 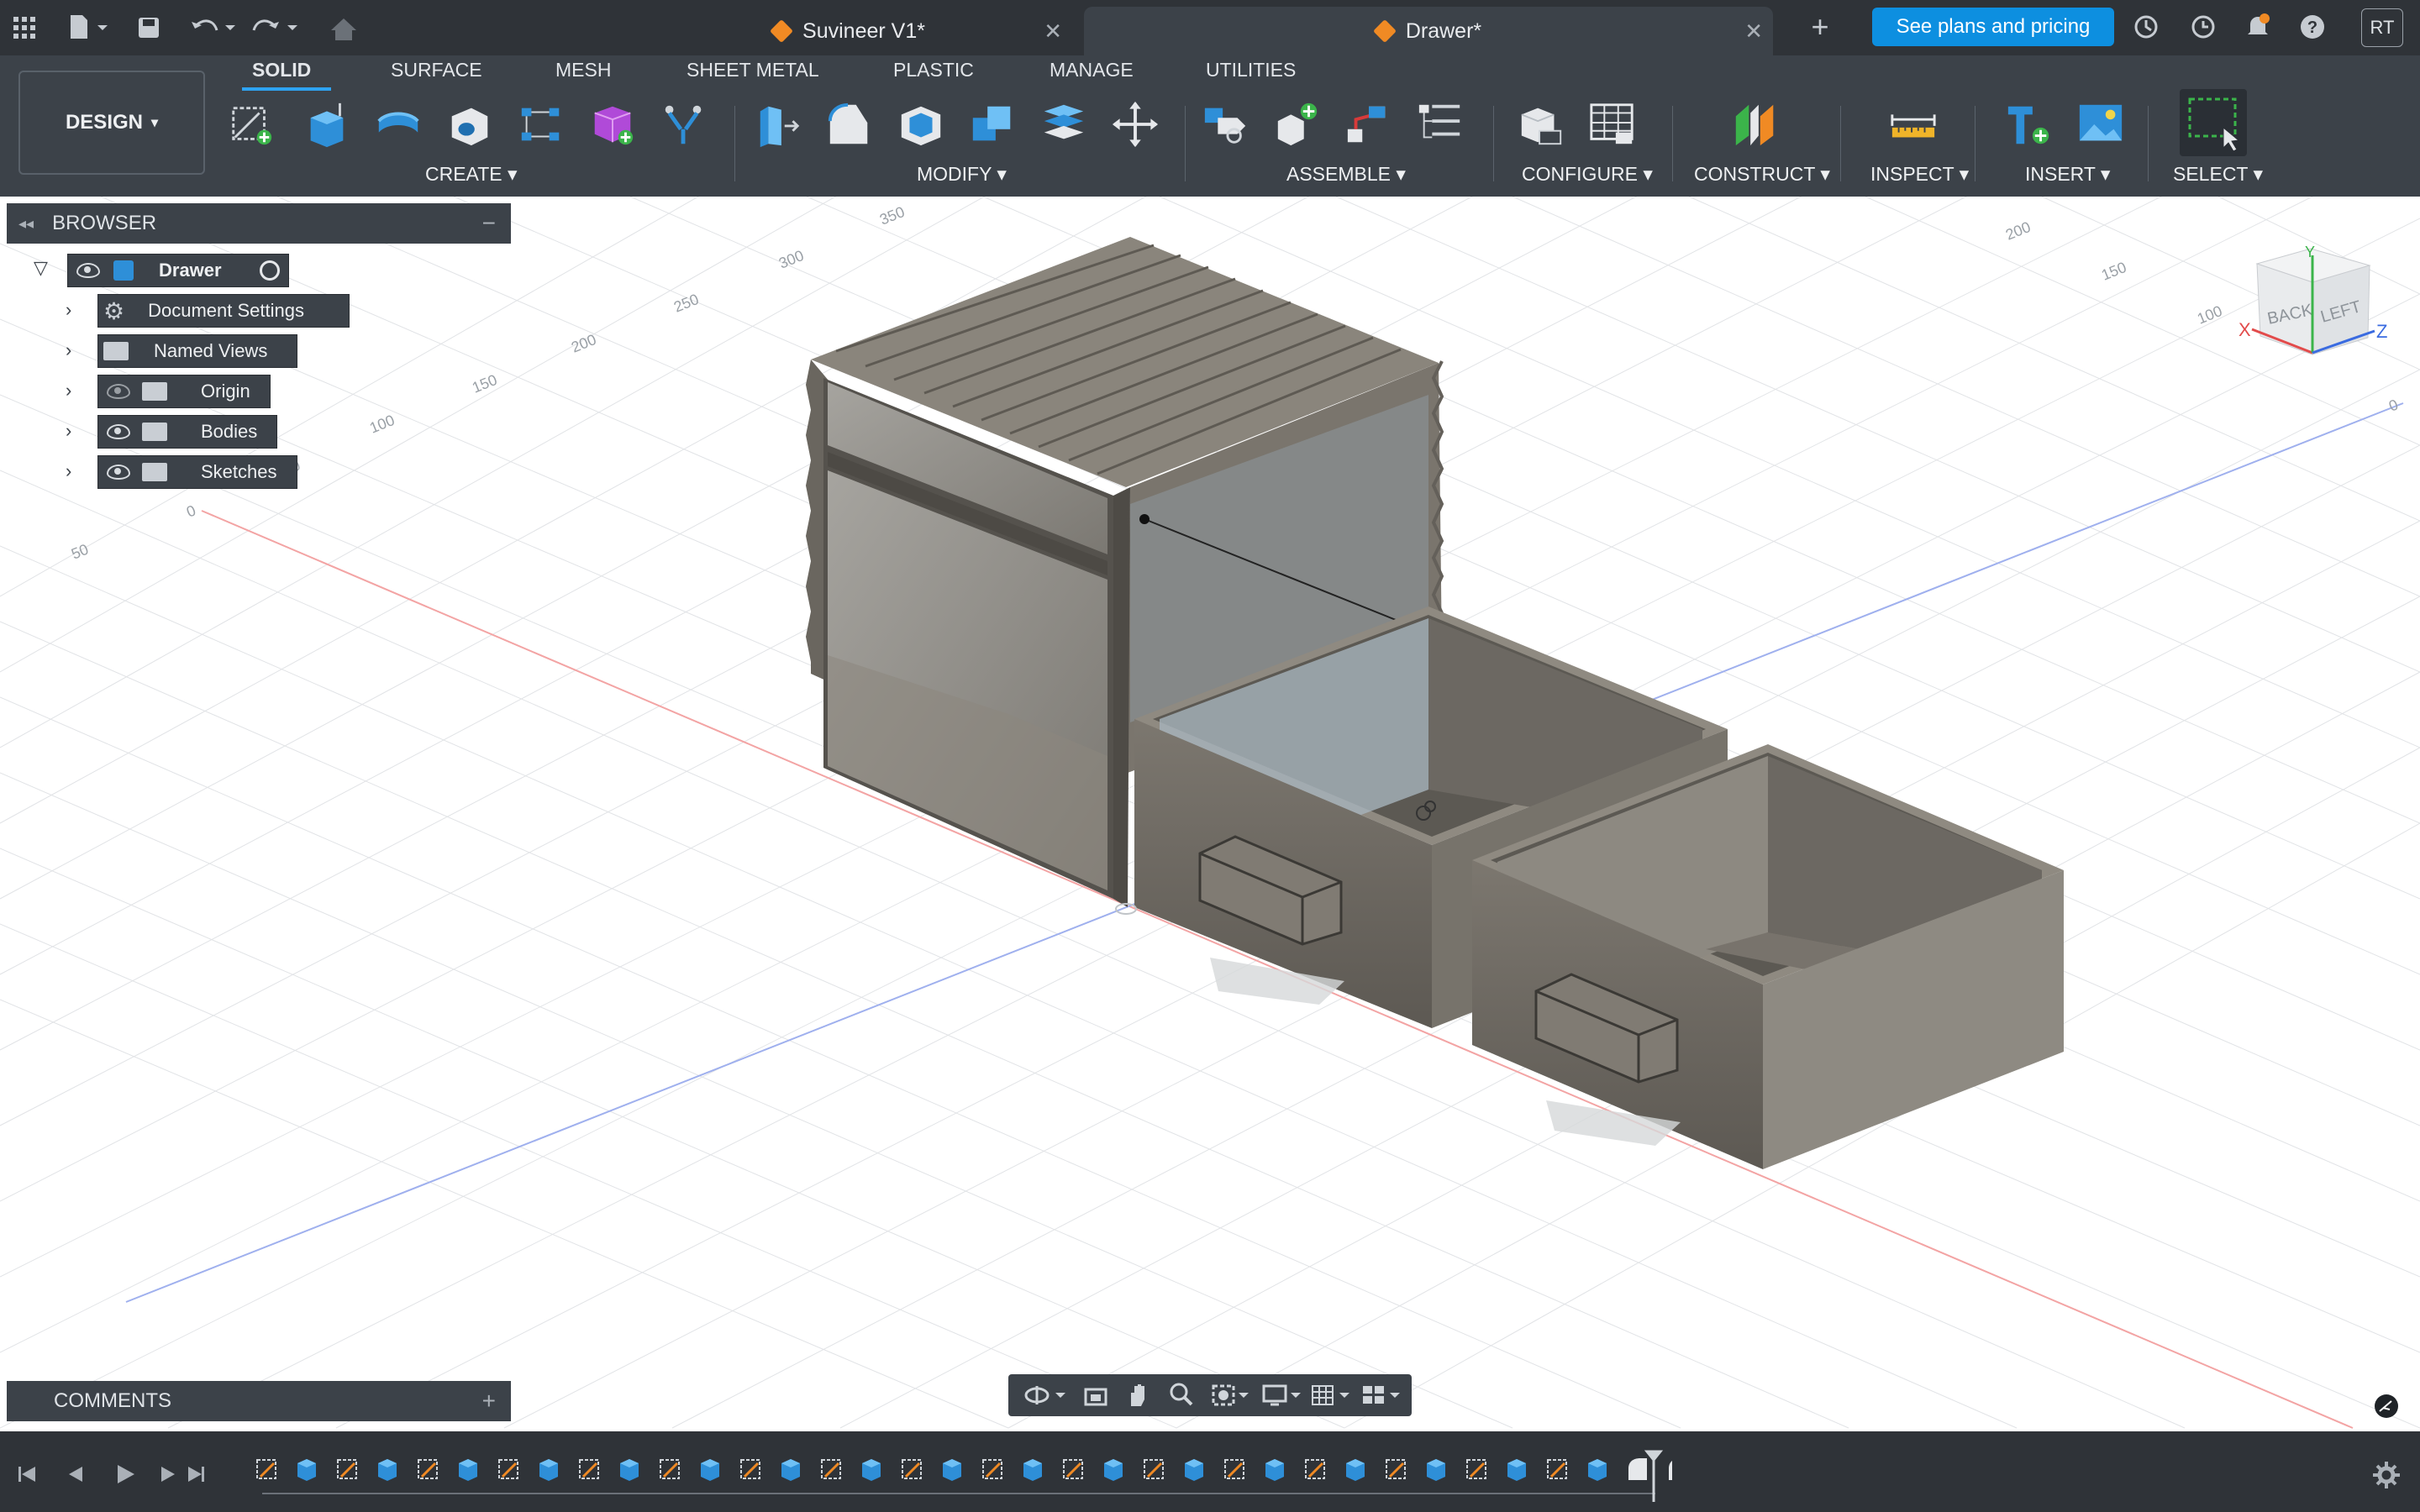 I want to click on timeline-settings-gear-icon, so click(x=2387, y=1475).